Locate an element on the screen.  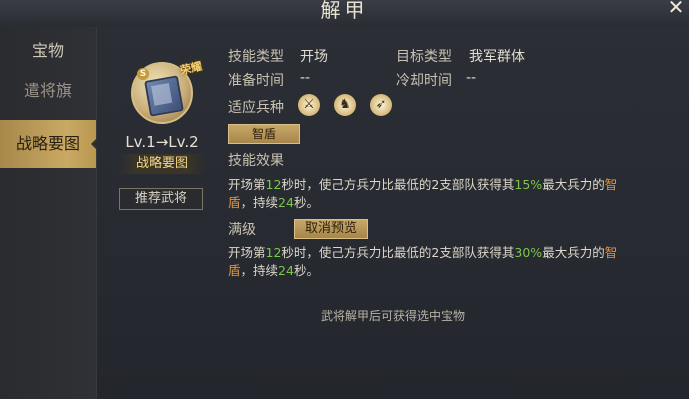
shield-type-tag: 智盾 is located at coordinates (264, 134).